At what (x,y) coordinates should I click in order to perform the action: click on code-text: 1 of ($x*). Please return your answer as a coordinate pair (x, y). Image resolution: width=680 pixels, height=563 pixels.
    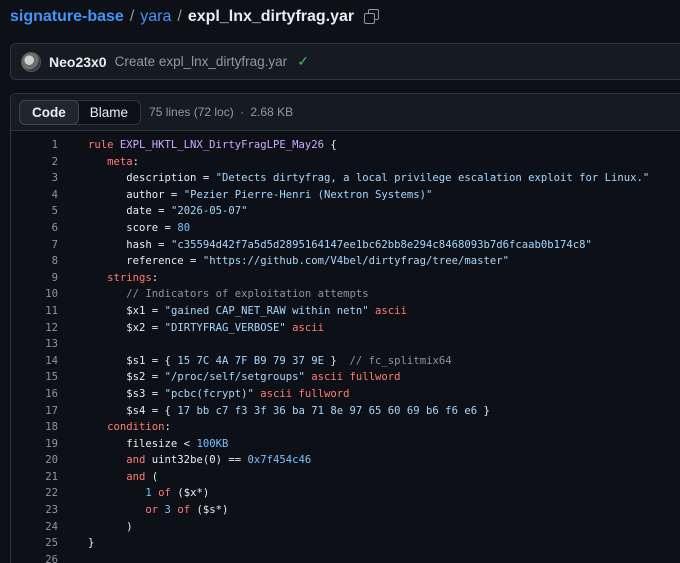
    Looking at the image, I should click on (177, 493).